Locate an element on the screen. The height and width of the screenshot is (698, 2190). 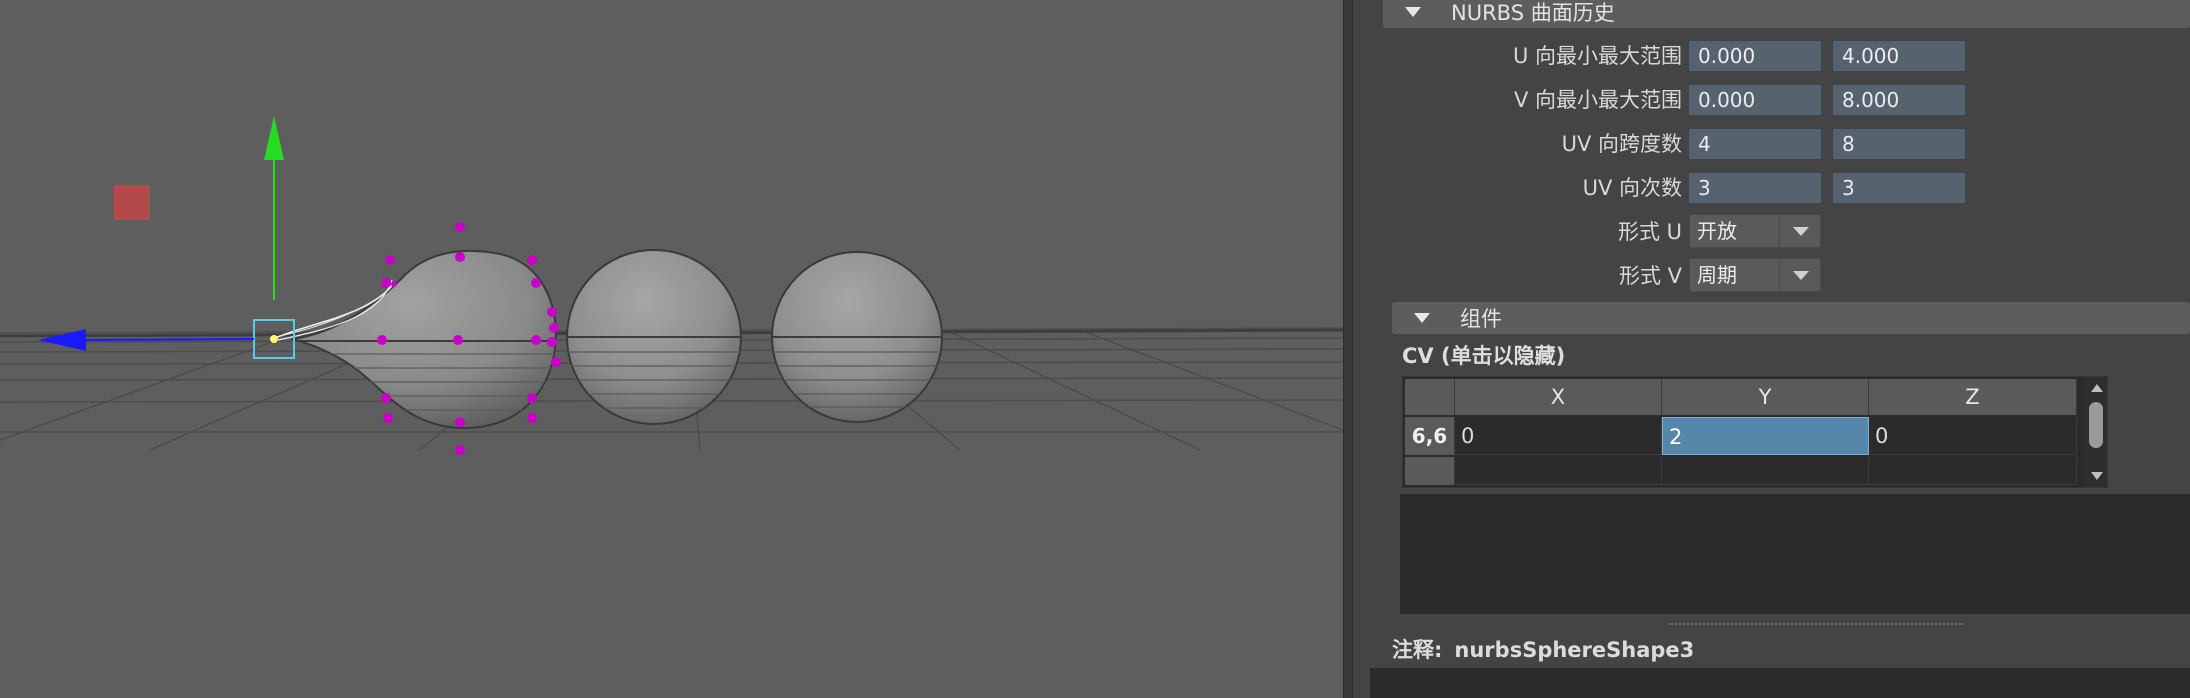
notes-value: nurbsSphereShape3 is located at coordinates (1574, 650).